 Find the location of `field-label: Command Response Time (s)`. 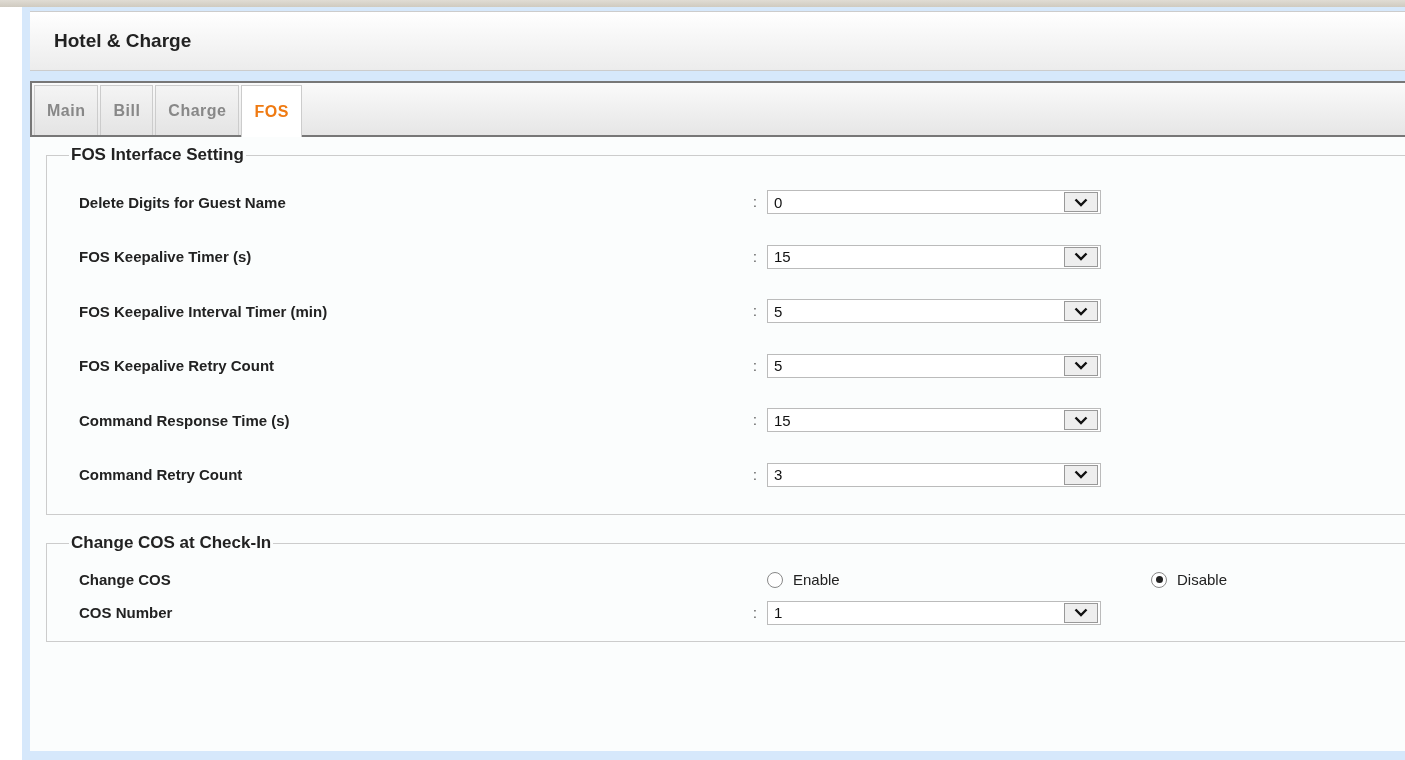

field-label: Command Response Time (s) is located at coordinates (185, 420).